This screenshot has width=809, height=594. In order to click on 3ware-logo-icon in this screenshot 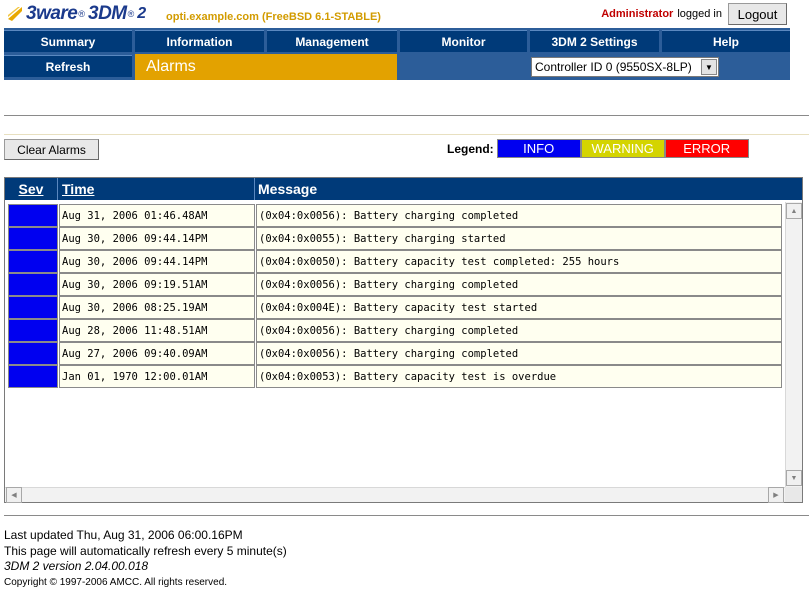, I will do `click(15, 14)`.